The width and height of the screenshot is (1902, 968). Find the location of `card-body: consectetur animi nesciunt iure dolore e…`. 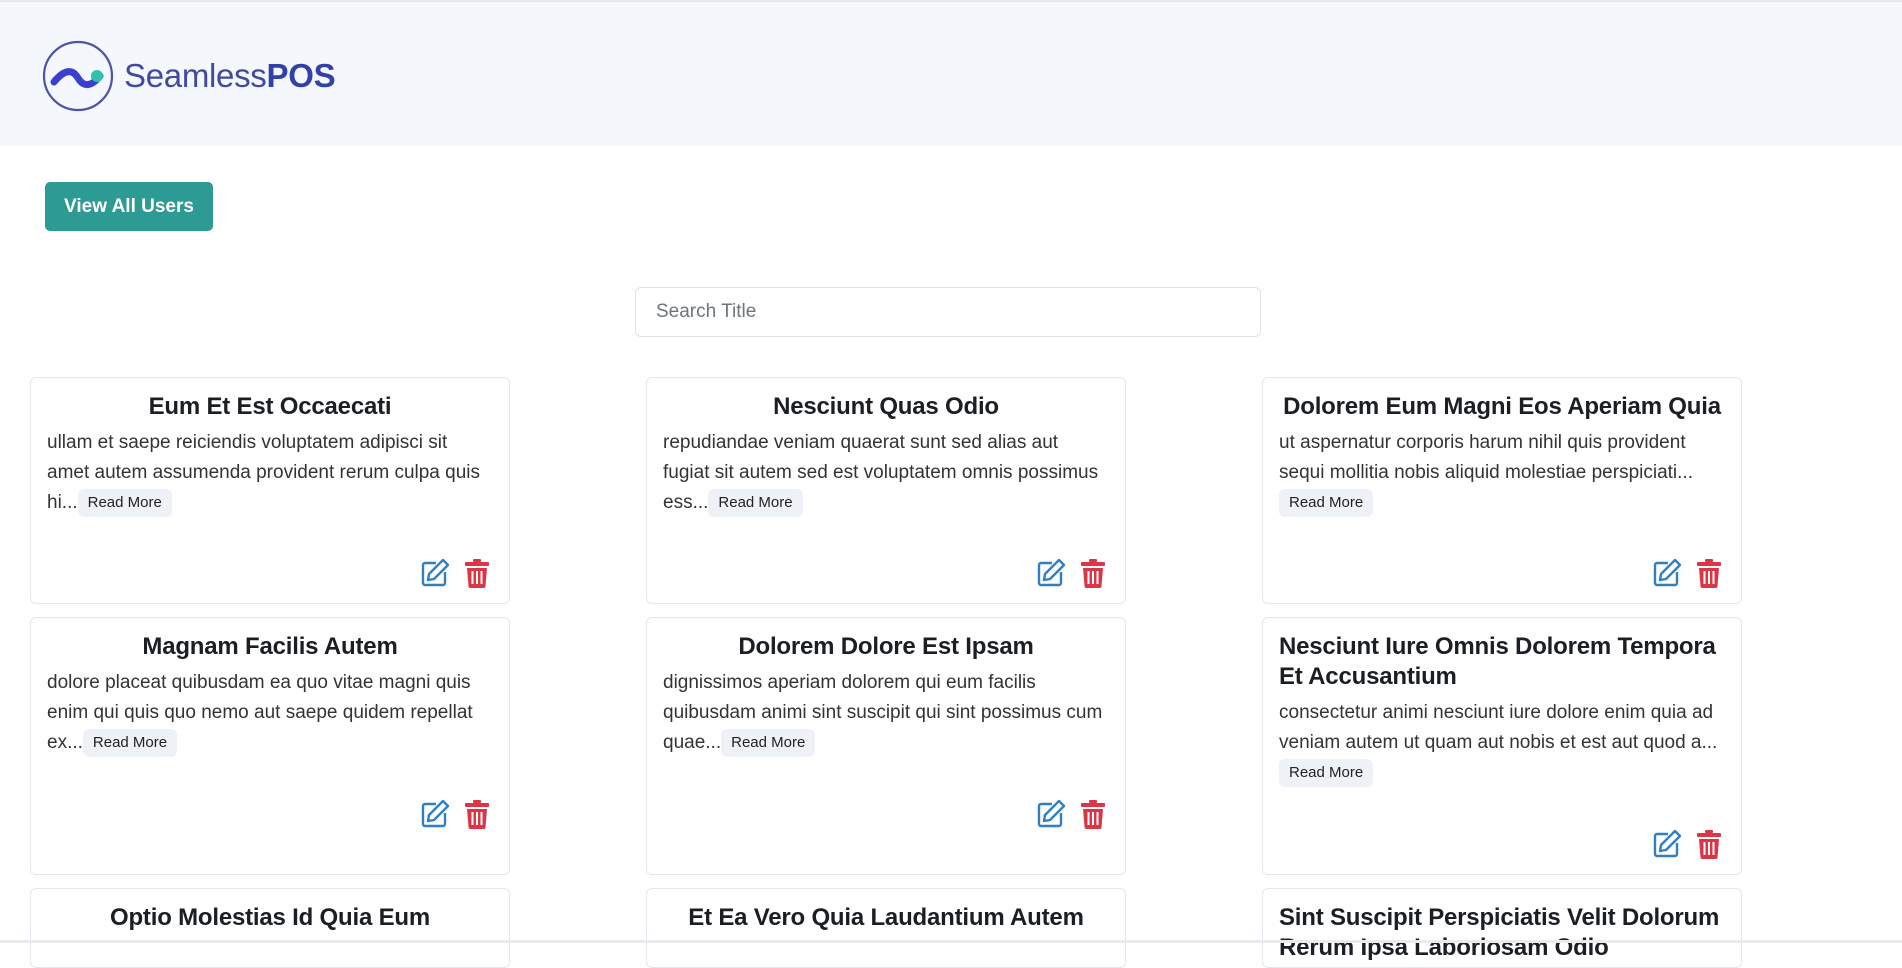

card-body: consectetur animi nesciunt iure dolore e… is located at coordinates (1502, 743).